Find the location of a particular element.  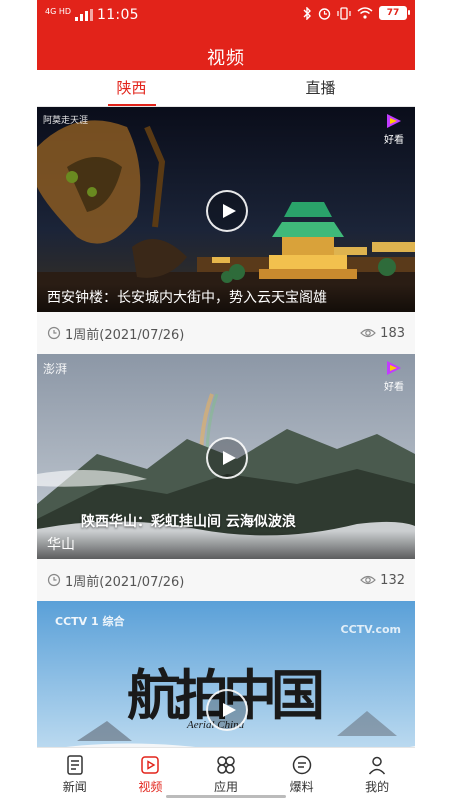

video-title: 西安钟楼：长安城内大街中，势入云天宝阁雄 is located at coordinates (226, 298).